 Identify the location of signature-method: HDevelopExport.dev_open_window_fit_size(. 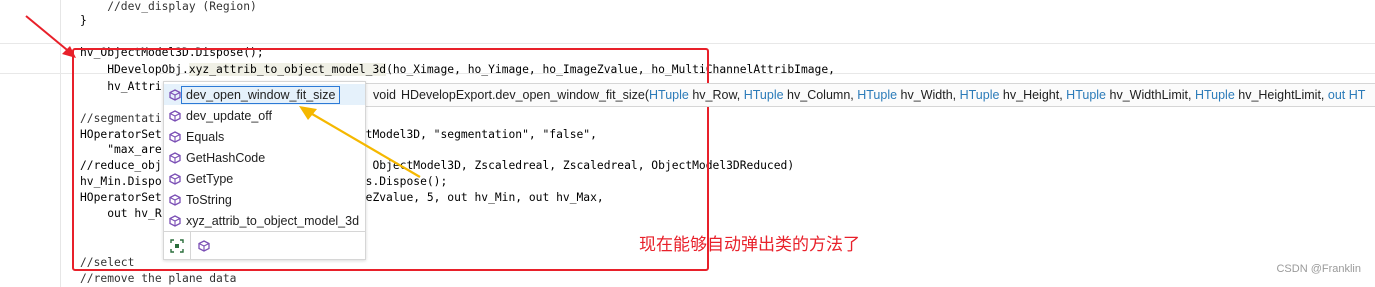
(524, 95).